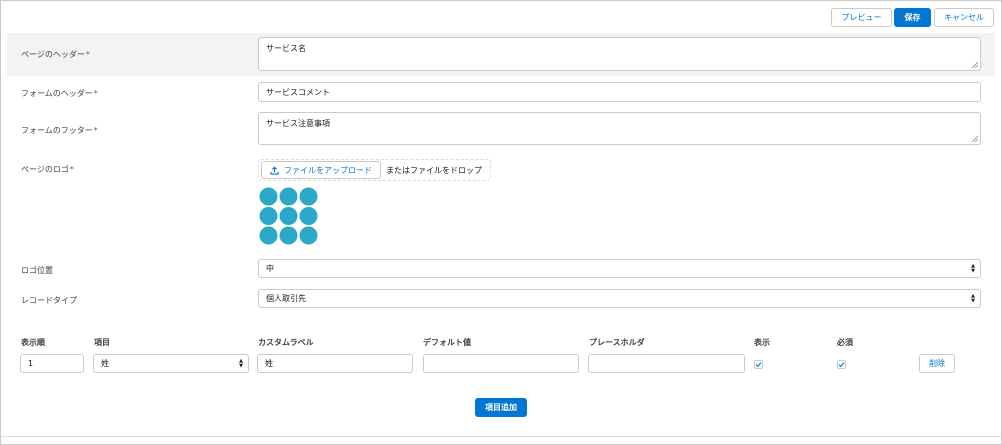  What do you see at coordinates (274, 170) in the screenshot?
I see `upload-icon` at bounding box center [274, 170].